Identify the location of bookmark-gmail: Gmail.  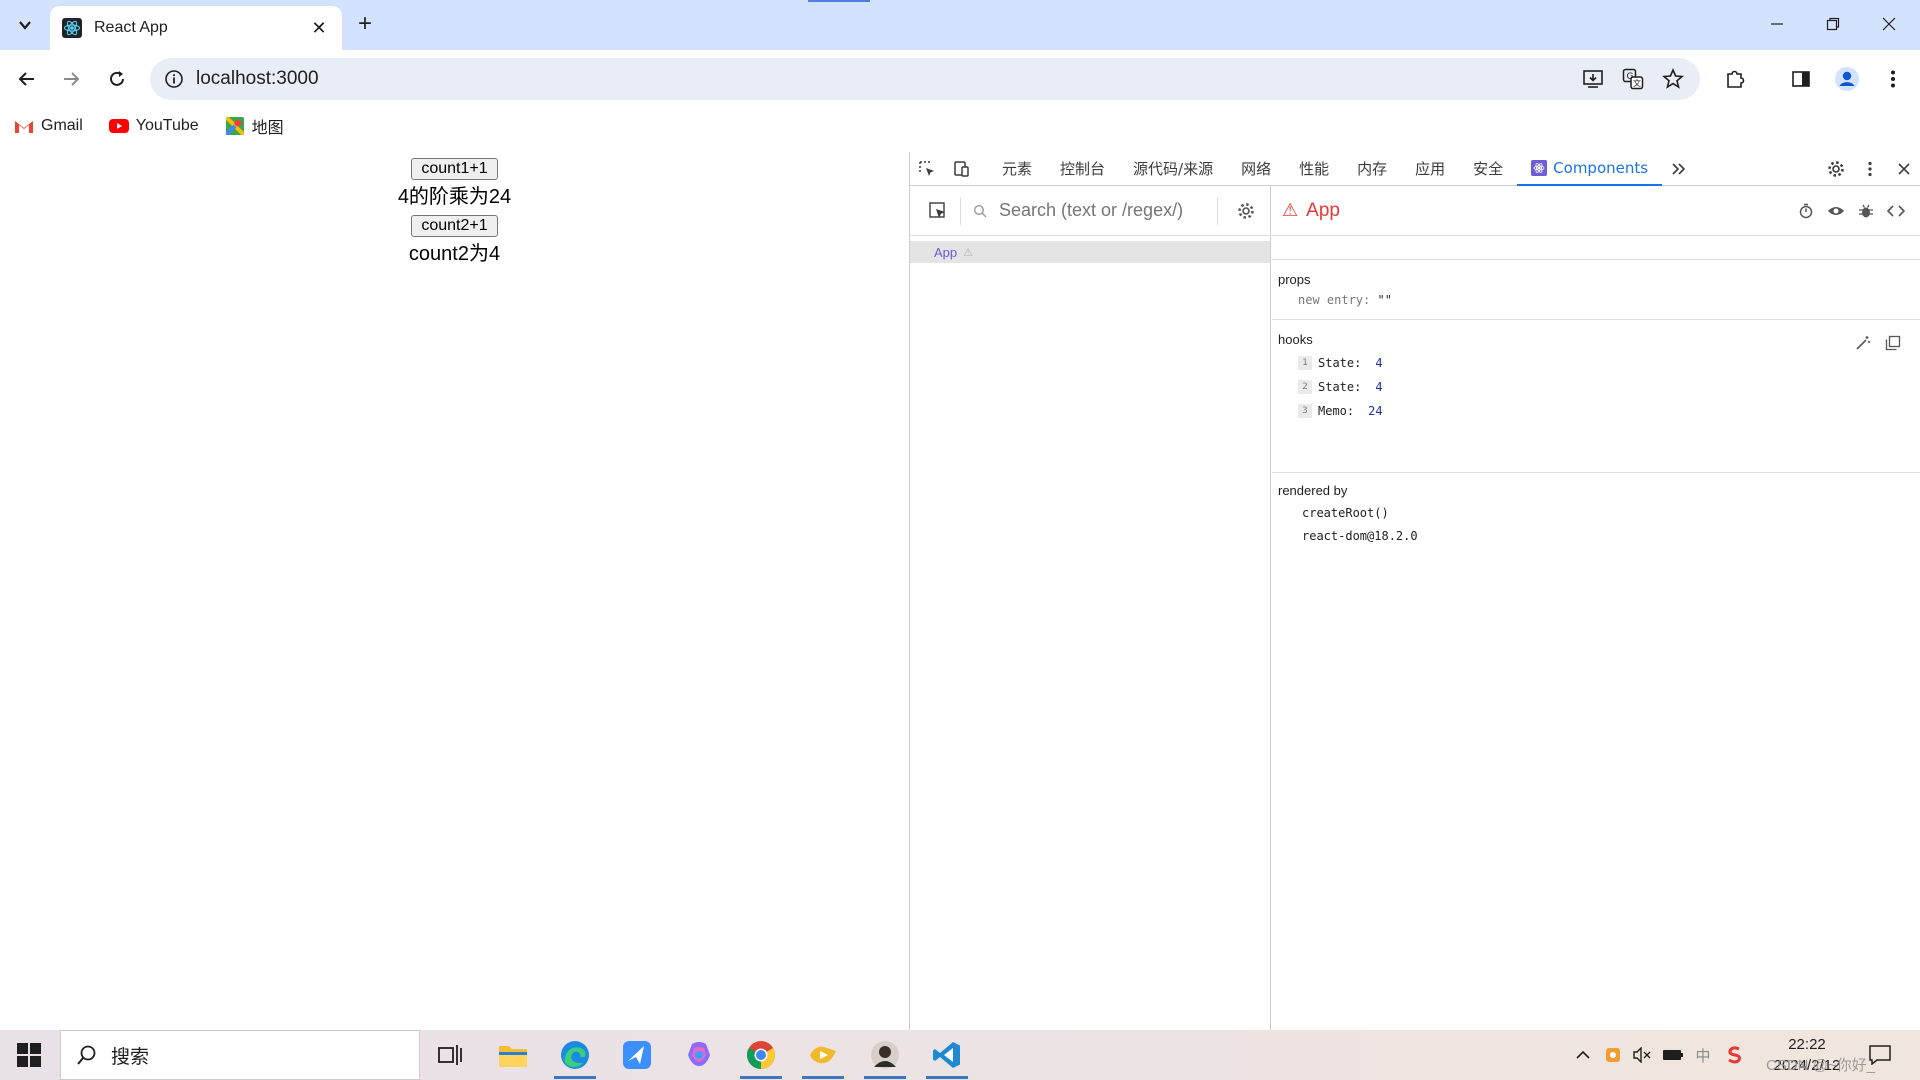
(48, 126).